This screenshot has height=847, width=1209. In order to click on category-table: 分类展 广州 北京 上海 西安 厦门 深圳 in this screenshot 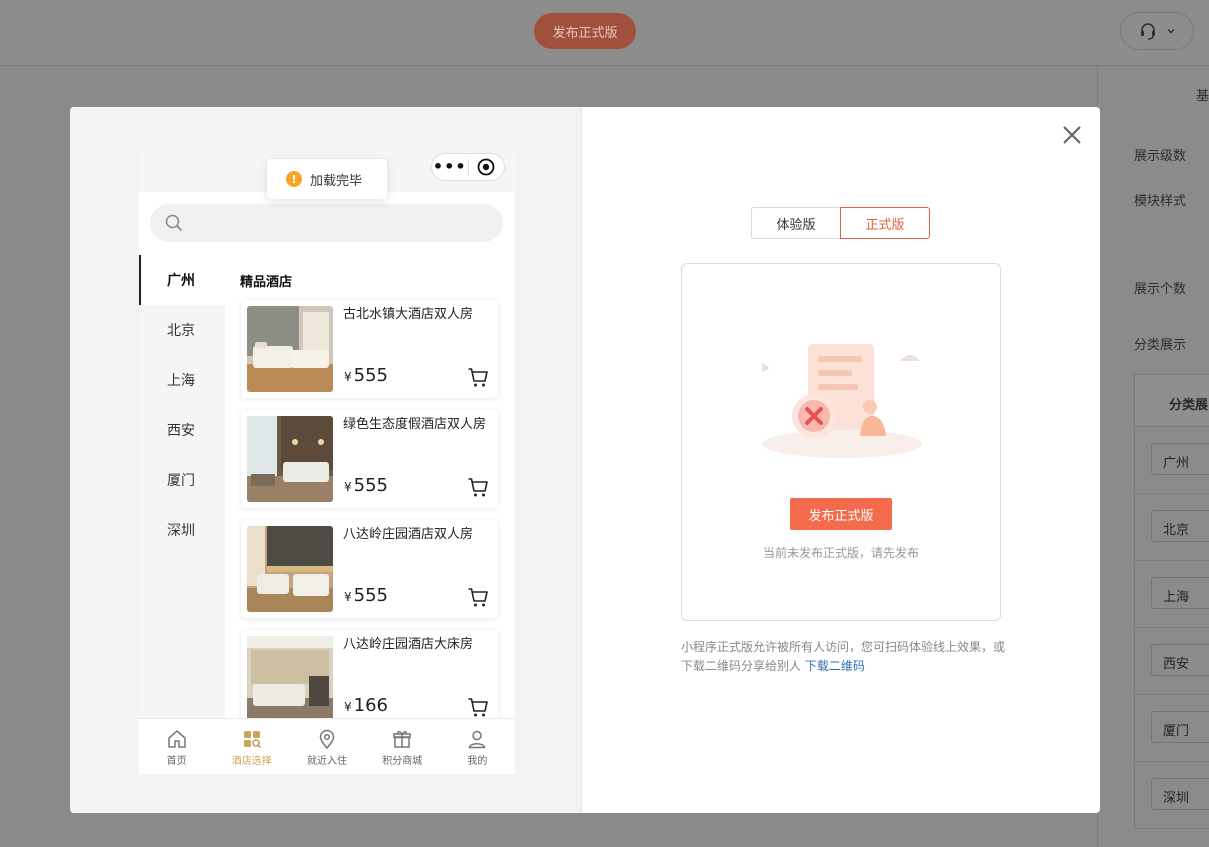, I will do `click(1171, 601)`.